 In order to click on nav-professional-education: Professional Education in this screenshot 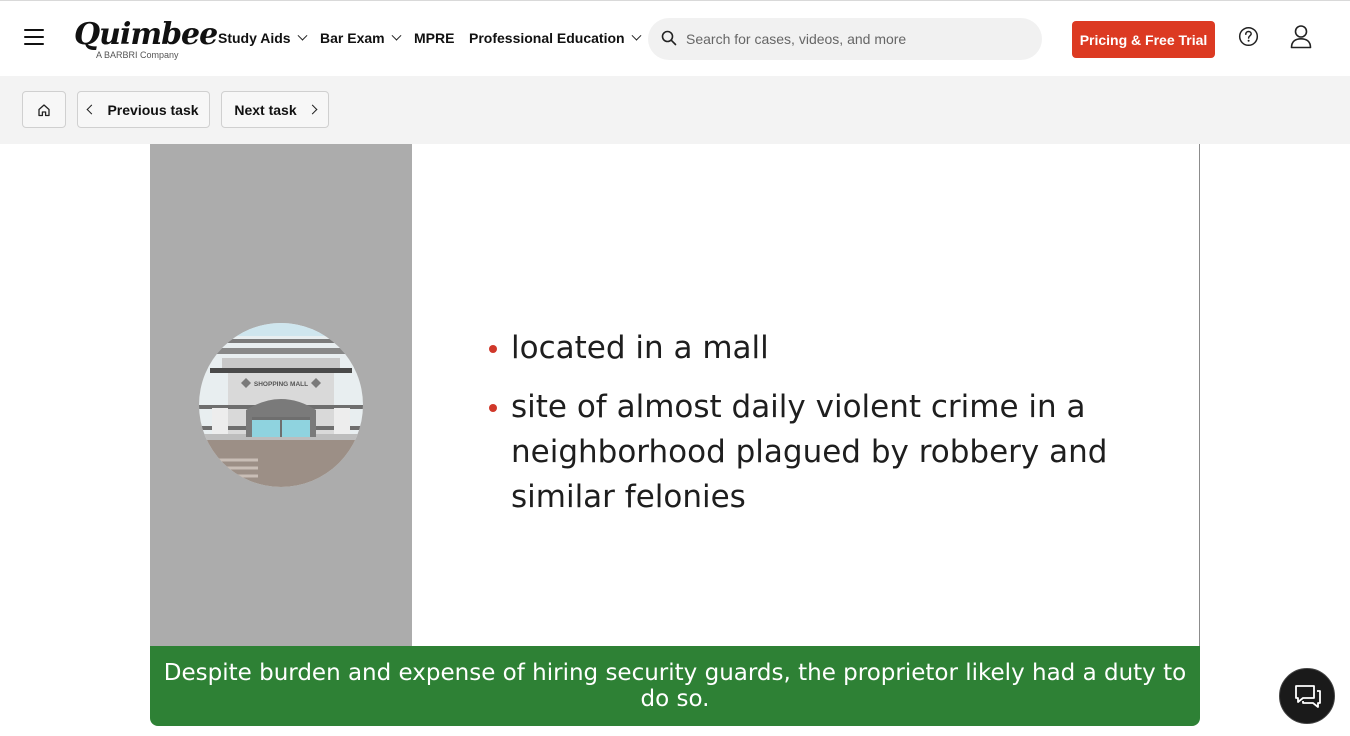, I will do `click(555, 38)`.